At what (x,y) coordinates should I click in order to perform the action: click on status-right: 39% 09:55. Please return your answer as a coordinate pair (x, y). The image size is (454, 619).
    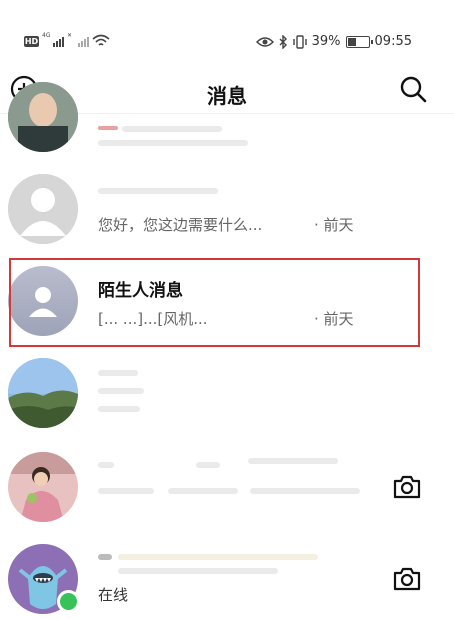
    Looking at the image, I should click on (333, 41).